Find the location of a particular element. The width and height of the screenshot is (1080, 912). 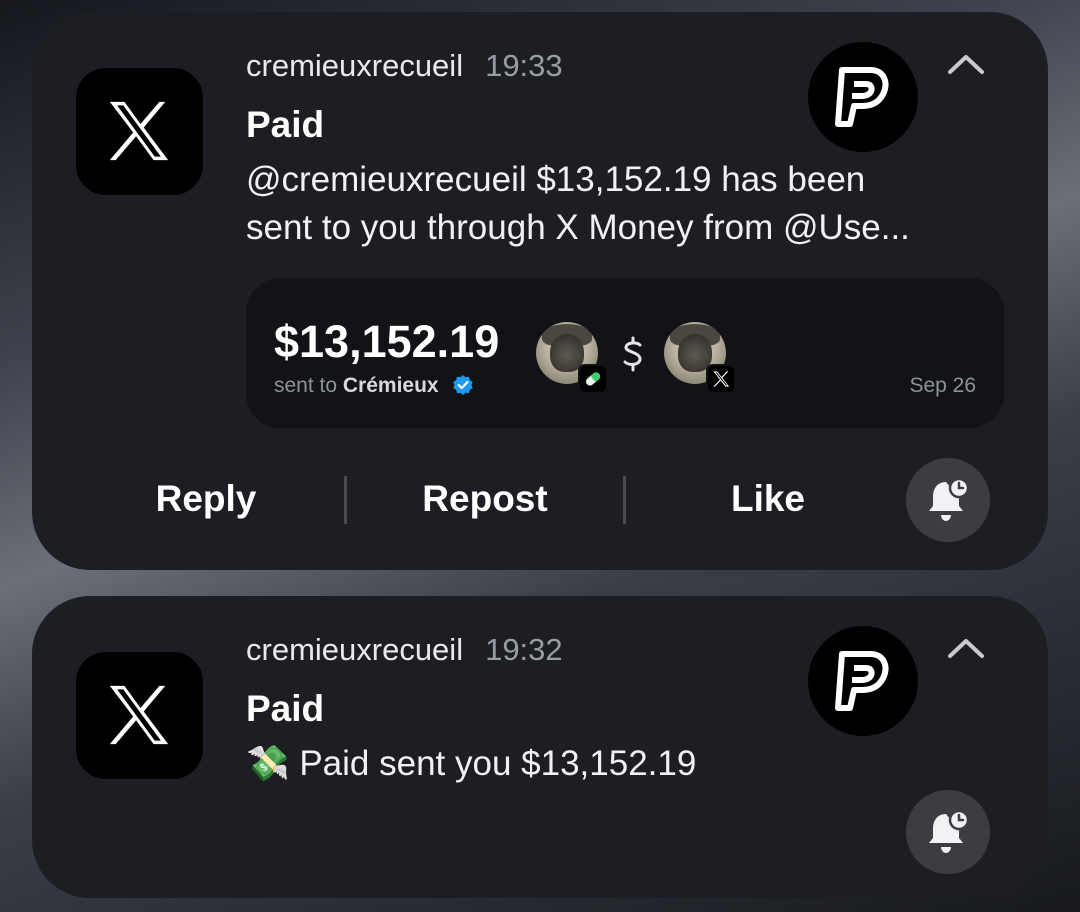

collapse-chevron is located at coordinates (966, 66).